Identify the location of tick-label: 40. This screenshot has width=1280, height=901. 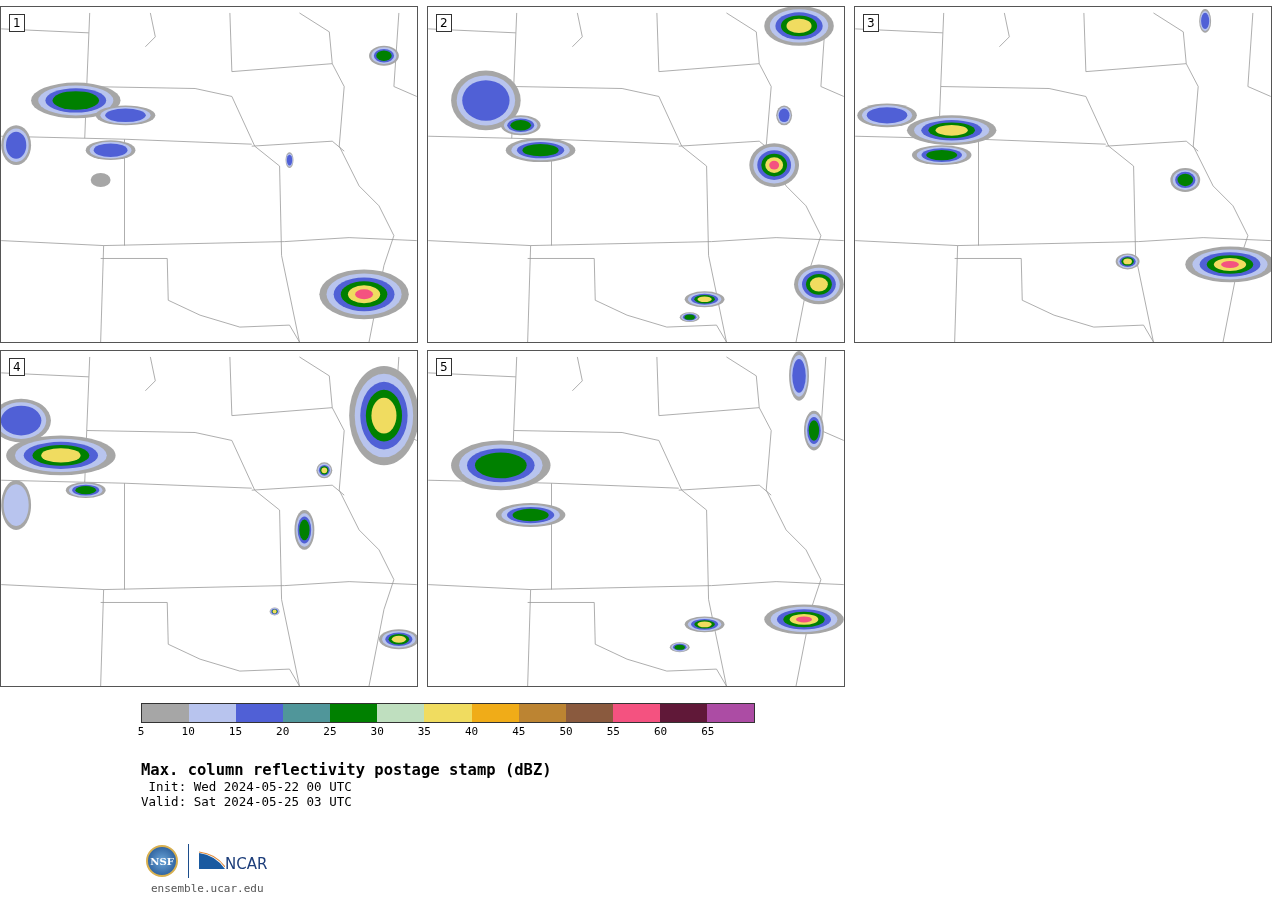
(472, 731).